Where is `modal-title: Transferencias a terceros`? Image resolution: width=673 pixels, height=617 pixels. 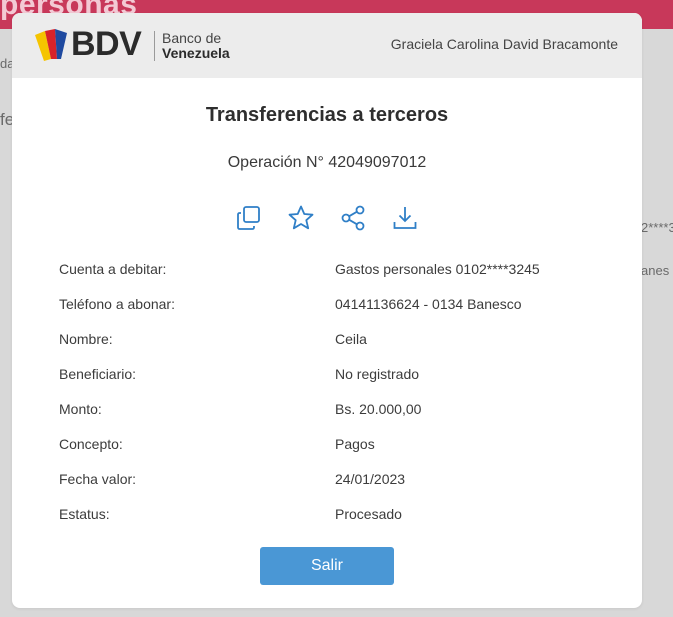 modal-title: Transferencias a terceros is located at coordinates (327, 115).